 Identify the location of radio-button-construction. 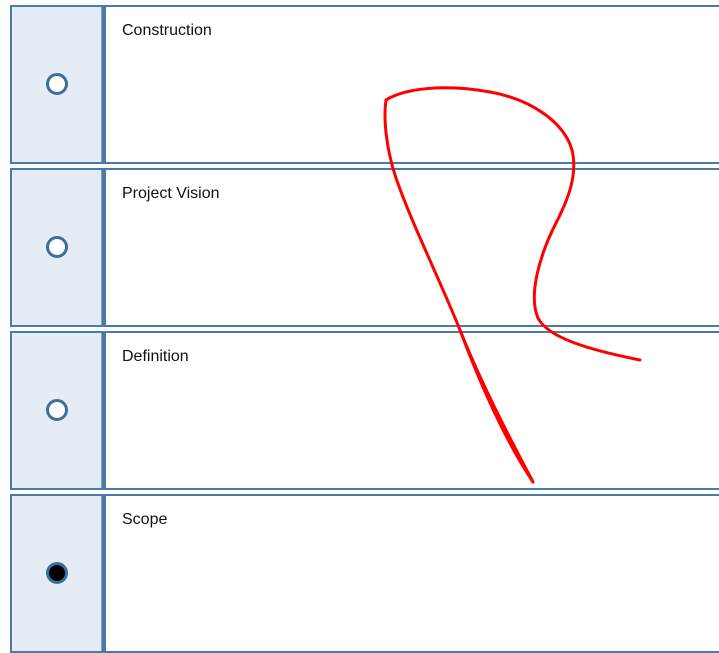
(57, 84).